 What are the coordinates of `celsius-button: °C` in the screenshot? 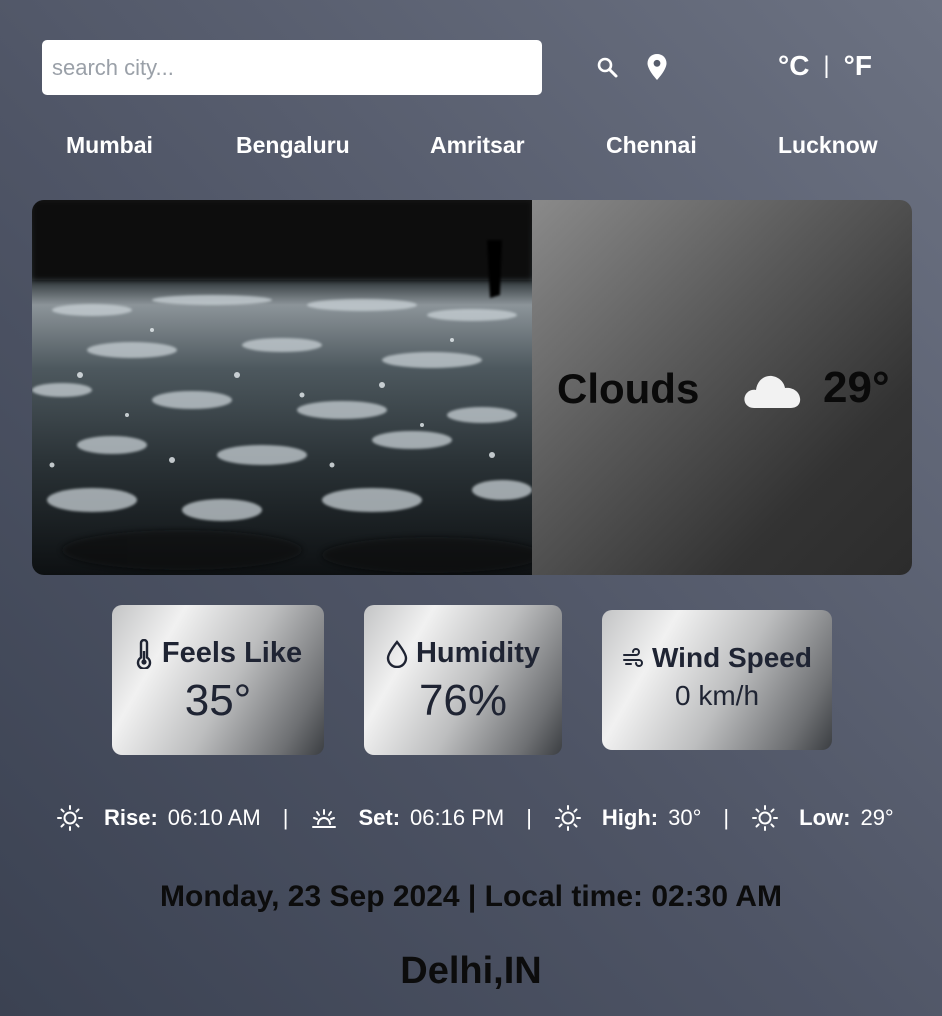 It's located at (793, 66).